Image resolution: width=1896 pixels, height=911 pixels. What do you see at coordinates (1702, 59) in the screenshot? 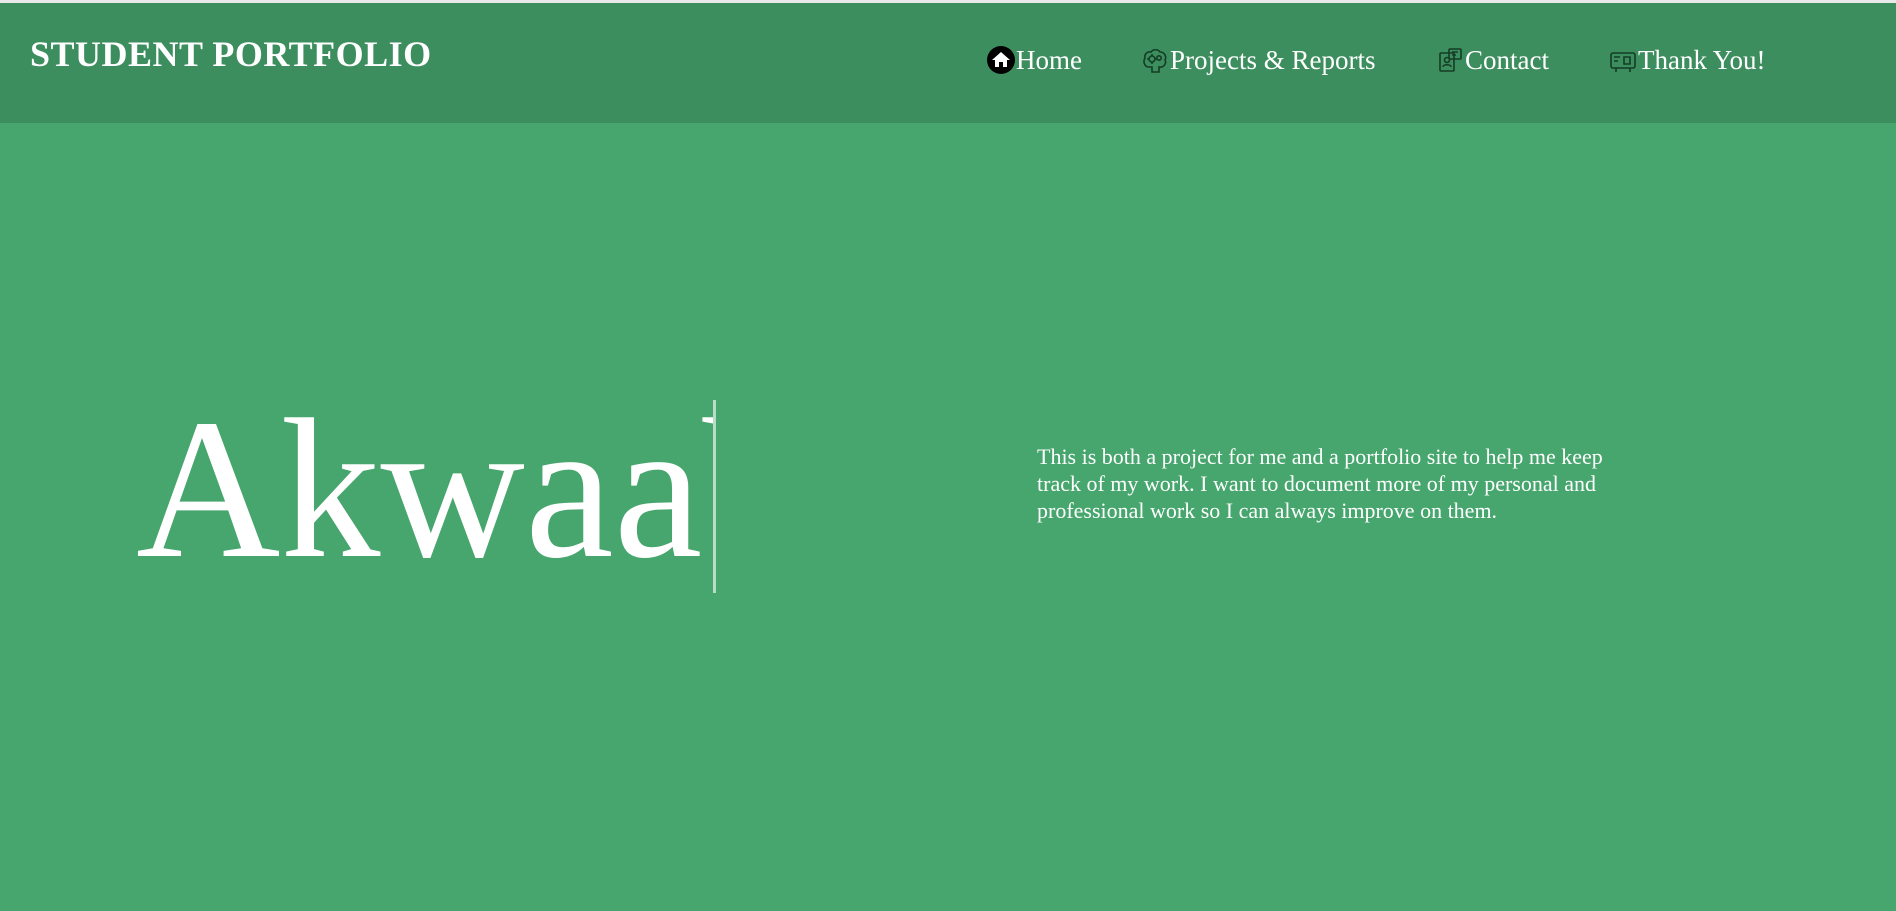
I see `nav-thank-you-label: Thank You!` at bounding box center [1702, 59].